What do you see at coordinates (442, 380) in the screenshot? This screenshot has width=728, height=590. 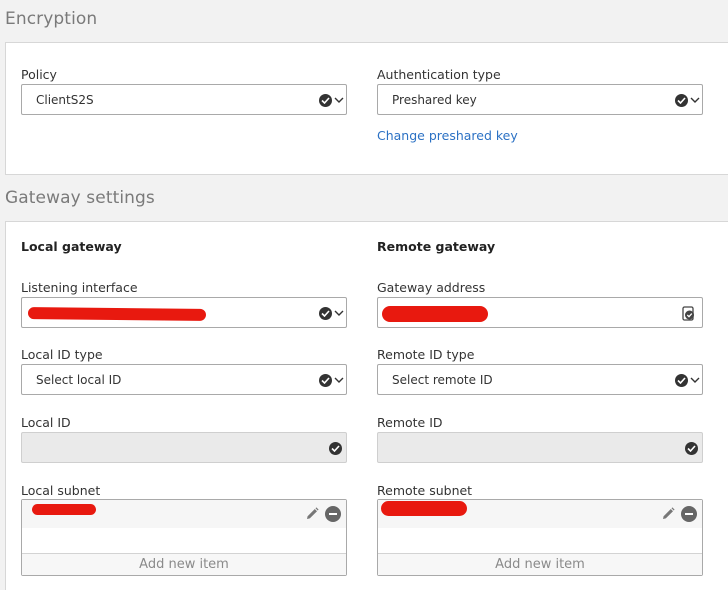 I see `remote-id-type-value: Select remote ID` at bounding box center [442, 380].